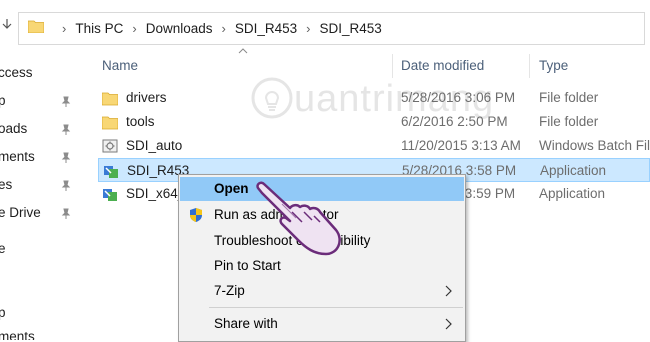  What do you see at coordinates (17, 156) in the screenshot?
I see `nav-item-documents: ments` at bounding box center [17, 156].